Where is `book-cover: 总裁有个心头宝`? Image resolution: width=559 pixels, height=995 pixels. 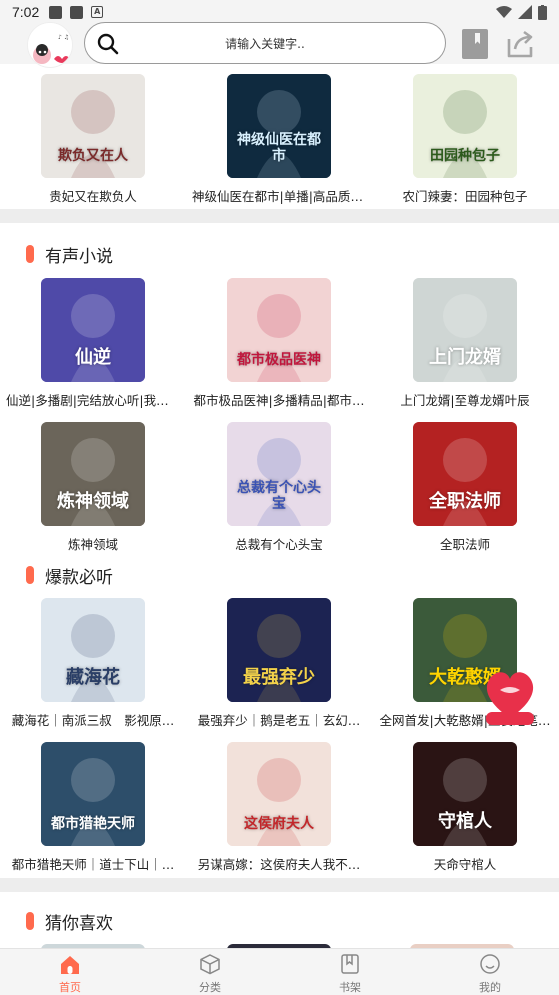
book-cover: 总裁有个心头宝 is located at coordinates (279, 474).